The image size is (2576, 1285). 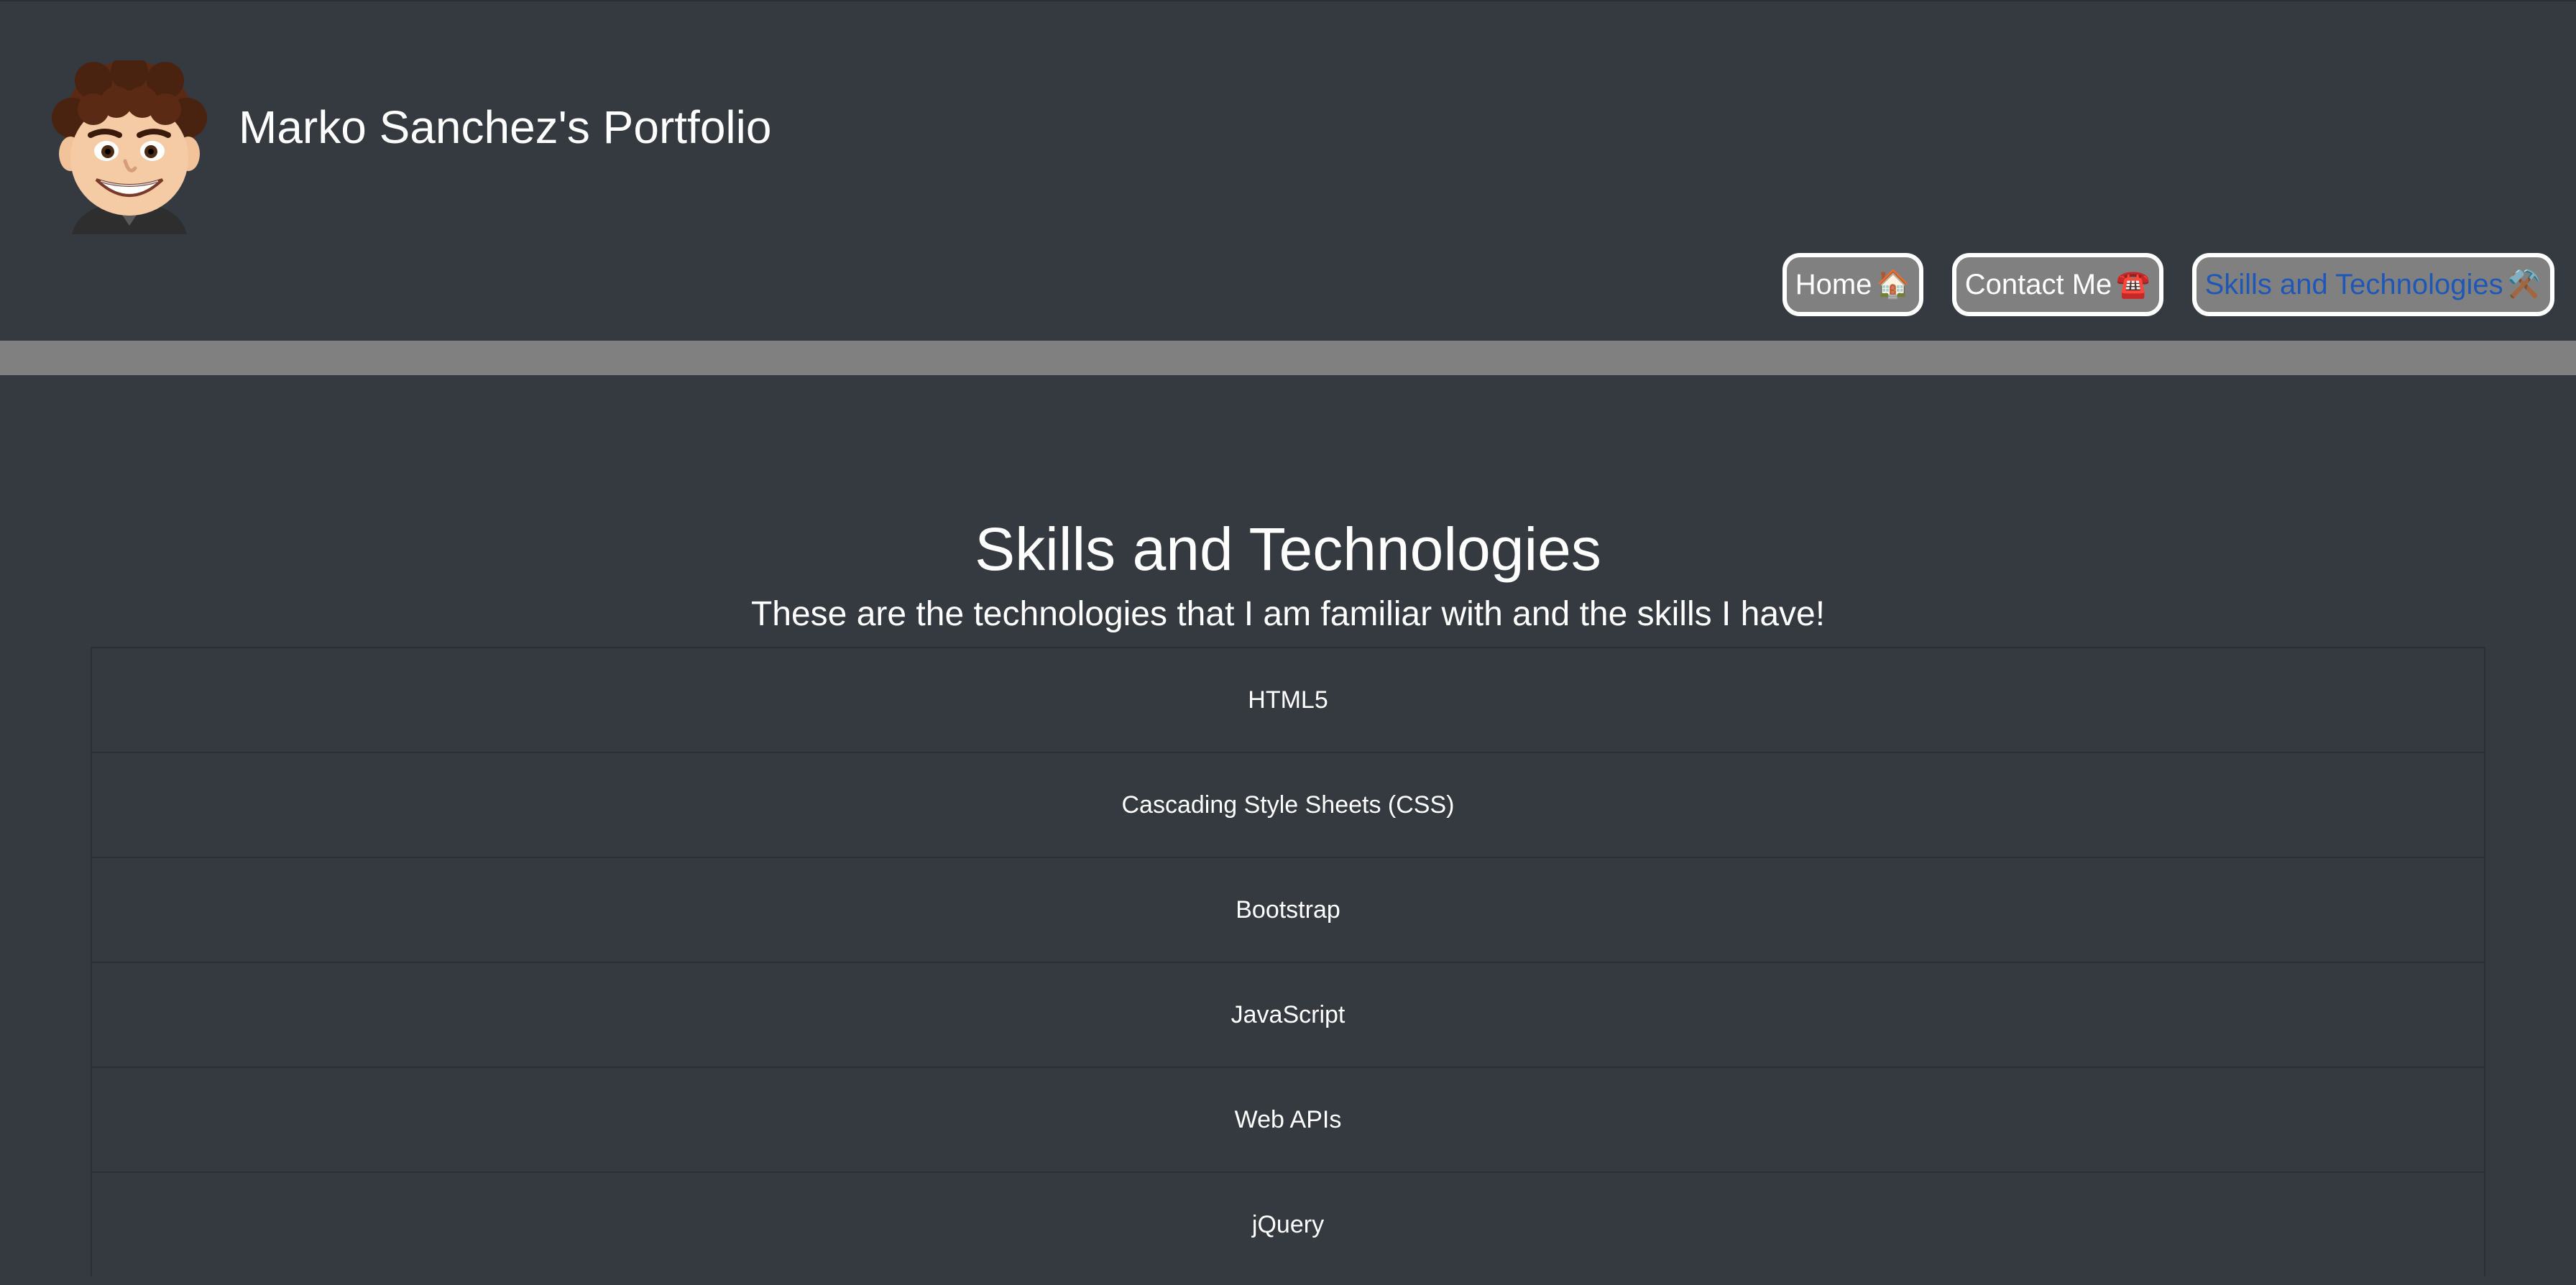 I want to click on nav-home-label: Home, so click(x=1833, y=284).